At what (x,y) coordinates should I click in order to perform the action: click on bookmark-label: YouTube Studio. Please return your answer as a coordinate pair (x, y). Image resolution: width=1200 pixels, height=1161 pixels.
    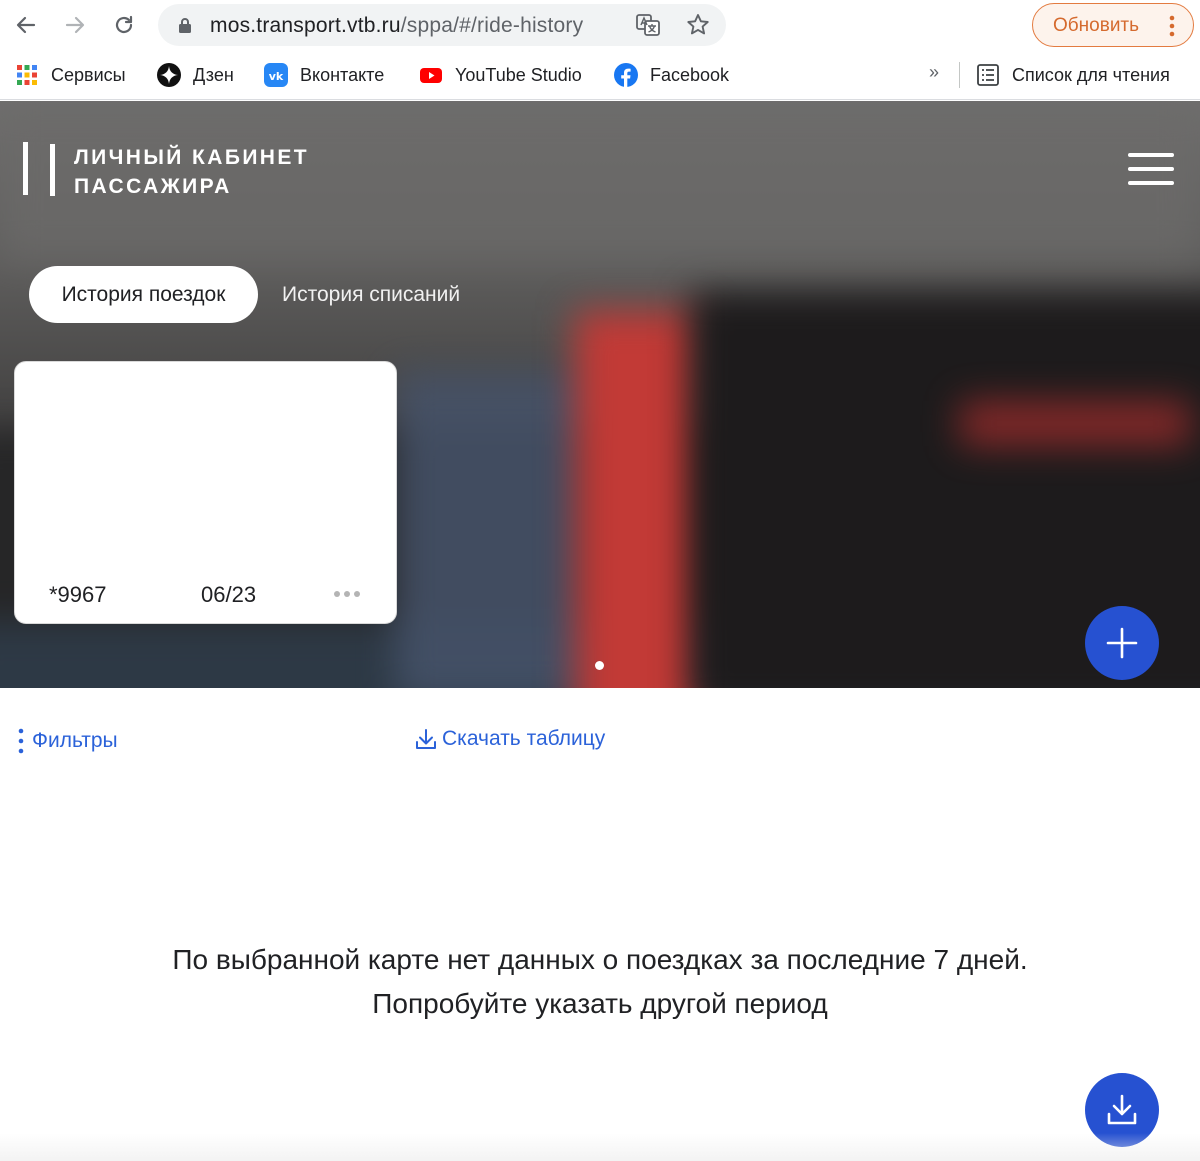
    Looking at the image, I should click on (518, 74).